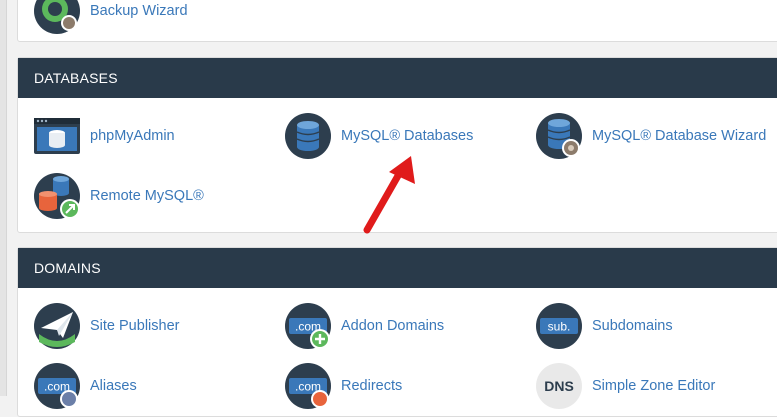 The width and height of the screenshot is (777, 417). What do you see at coordinates (654, 386) in the screenshot?
I see `simple-zone-editor-label: Simple Zone Editor` at bounding box center [654, 386].